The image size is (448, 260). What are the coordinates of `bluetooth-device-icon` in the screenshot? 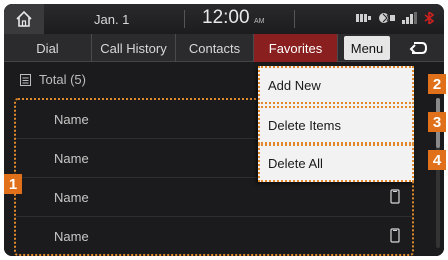 It's located at (387, 18).